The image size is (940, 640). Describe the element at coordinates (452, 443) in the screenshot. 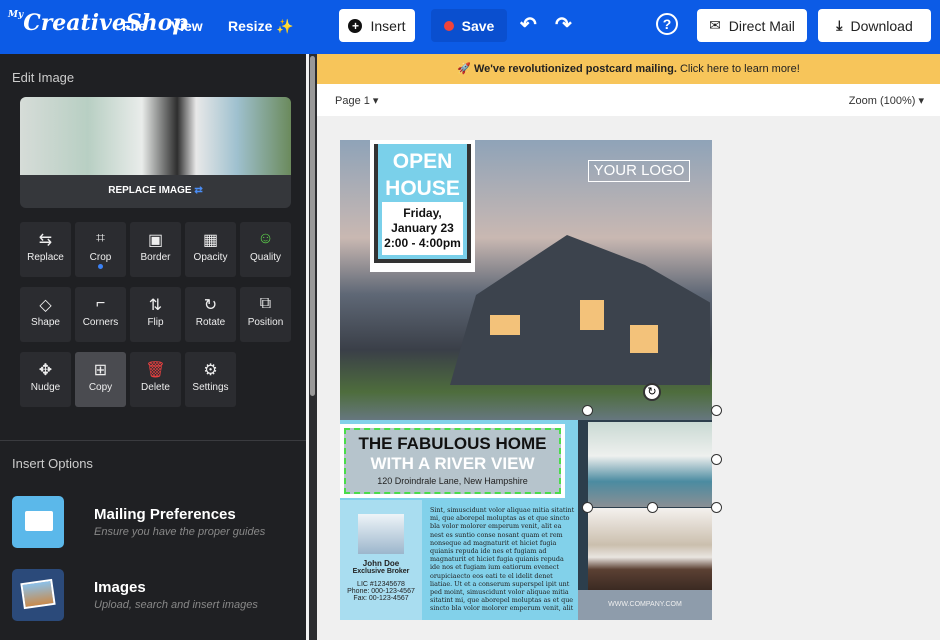

I see `headline-1: THE FABULOUS HOME` at that location.